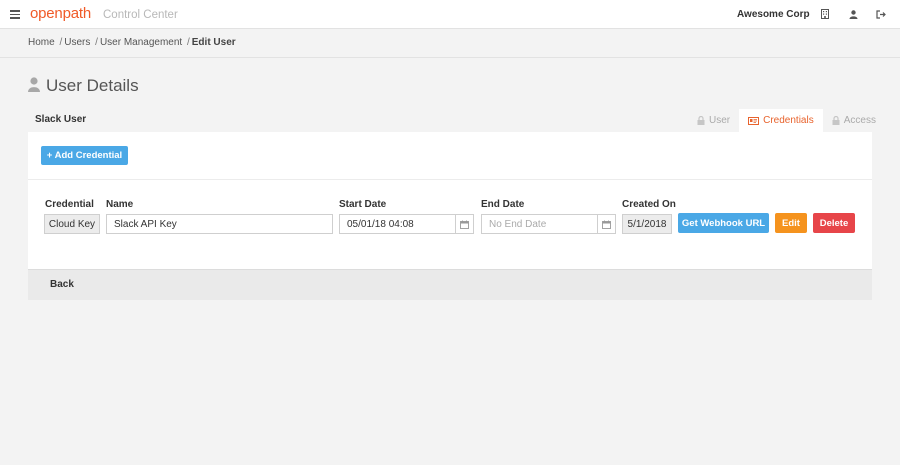 The height and width of the screenshot is (465, 900). What do you see at coordinates (720, 120) in the screenshot?
I see `tab-user-label: User` at bounding box center [720, 120].